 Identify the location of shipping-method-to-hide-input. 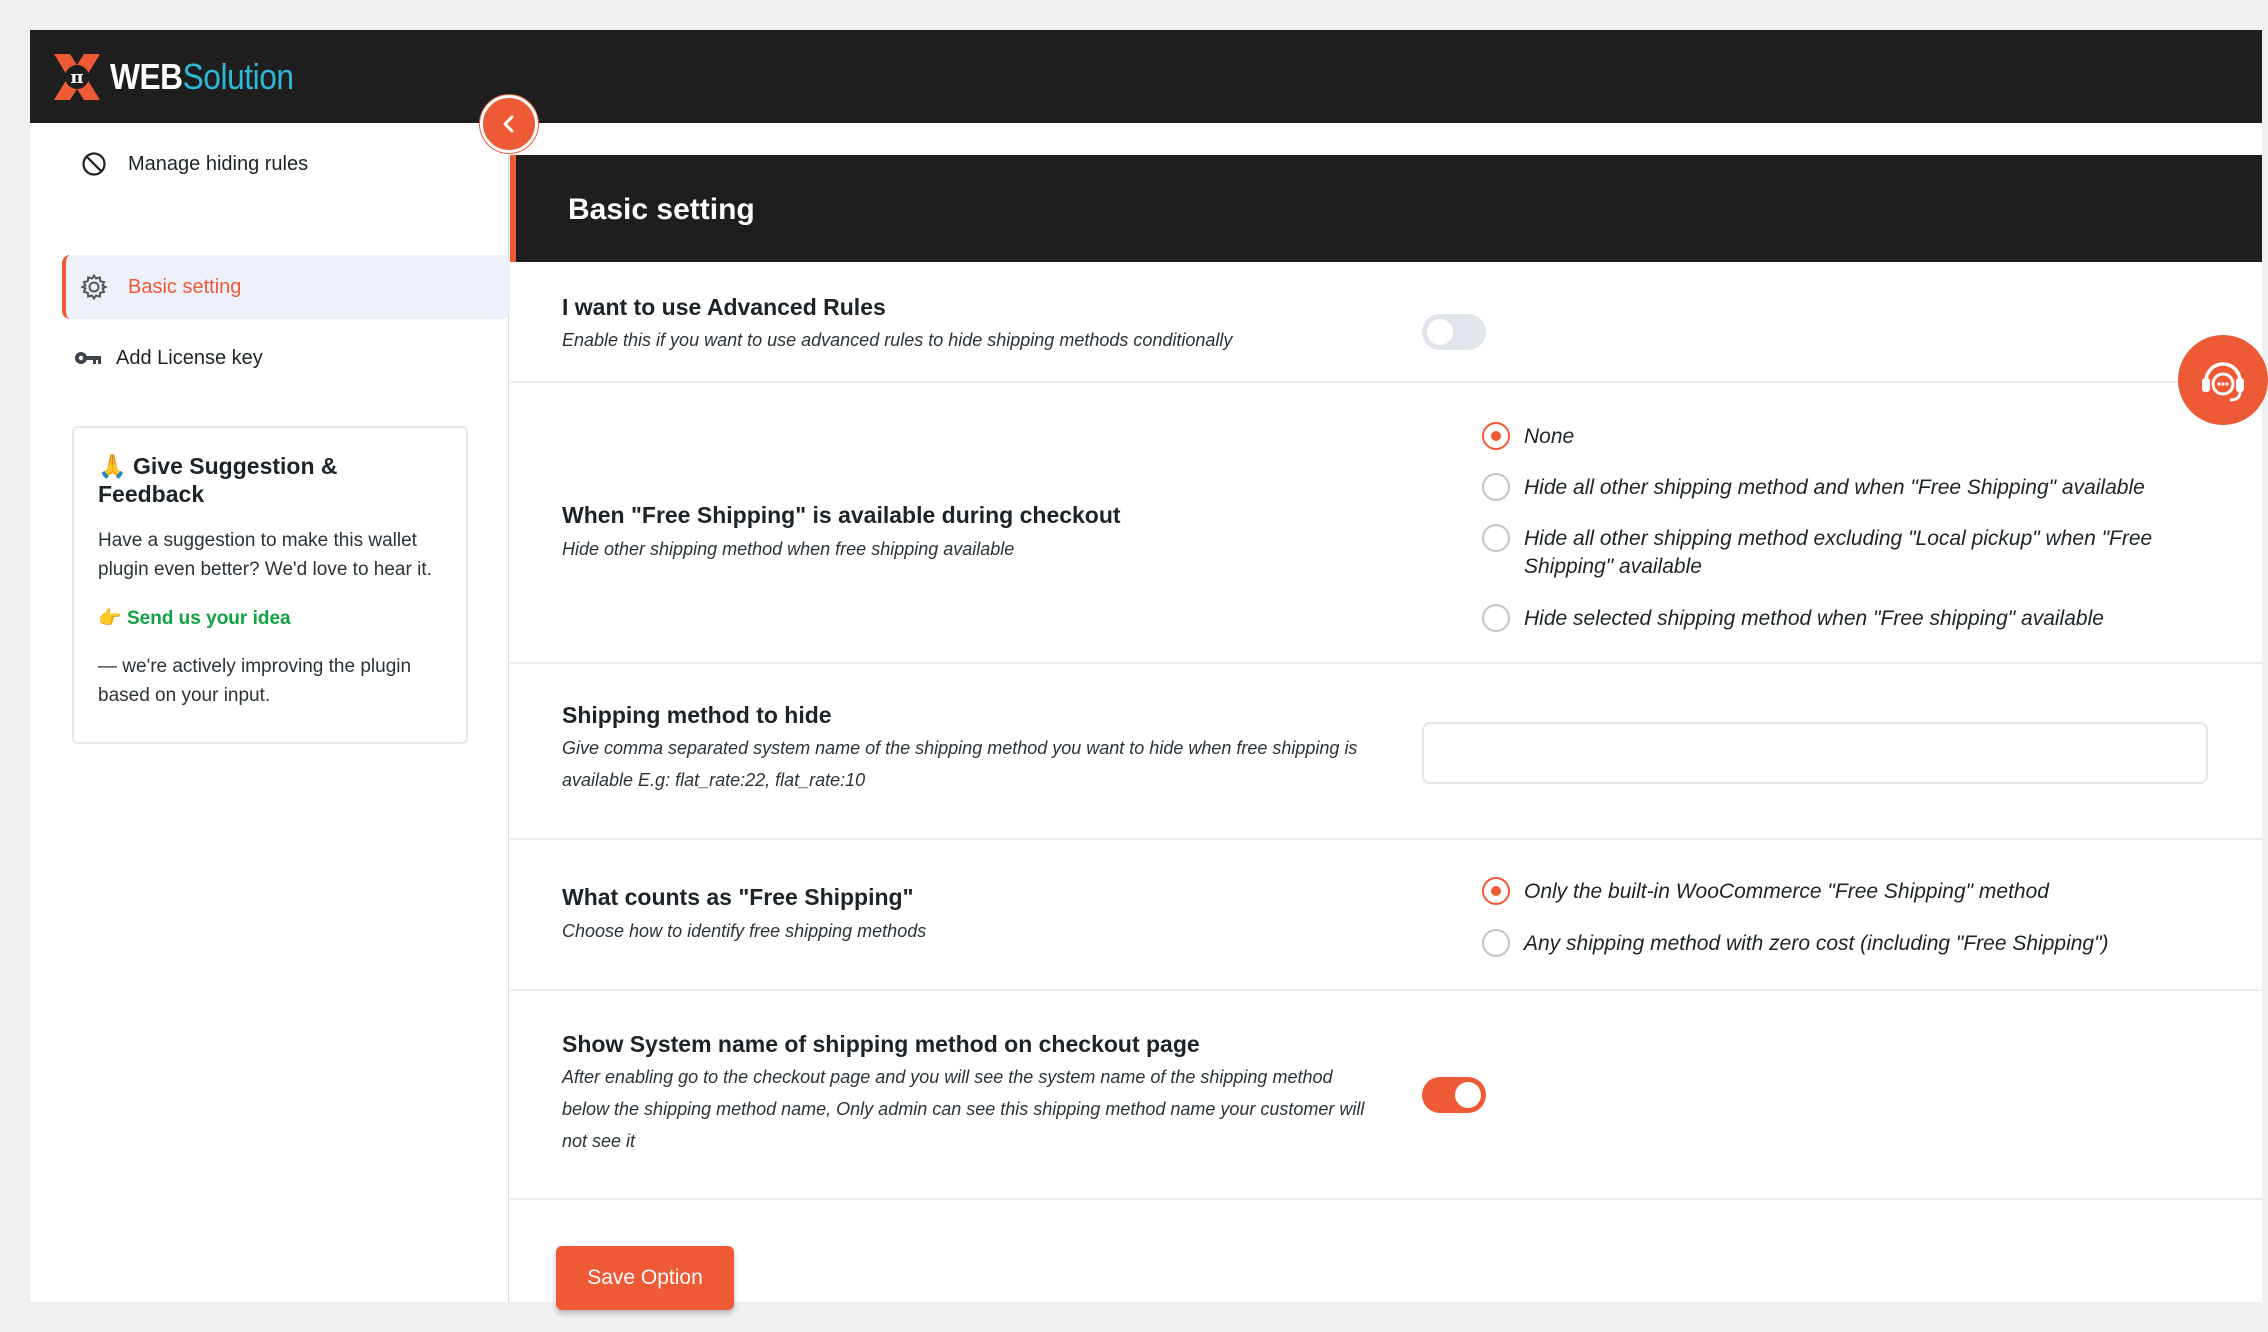
(1815, 753).